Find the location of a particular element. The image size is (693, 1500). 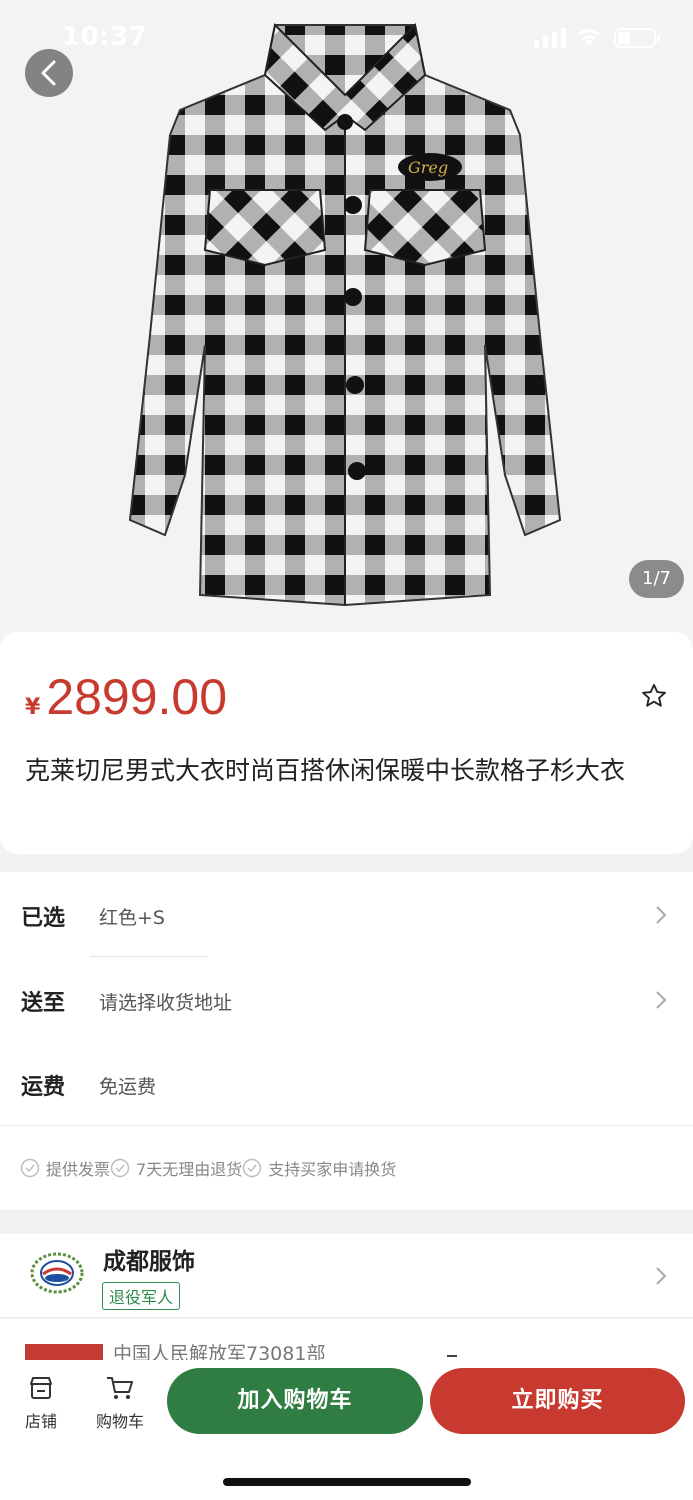

status-time: 10:37 is located at coordinates (105, 37).